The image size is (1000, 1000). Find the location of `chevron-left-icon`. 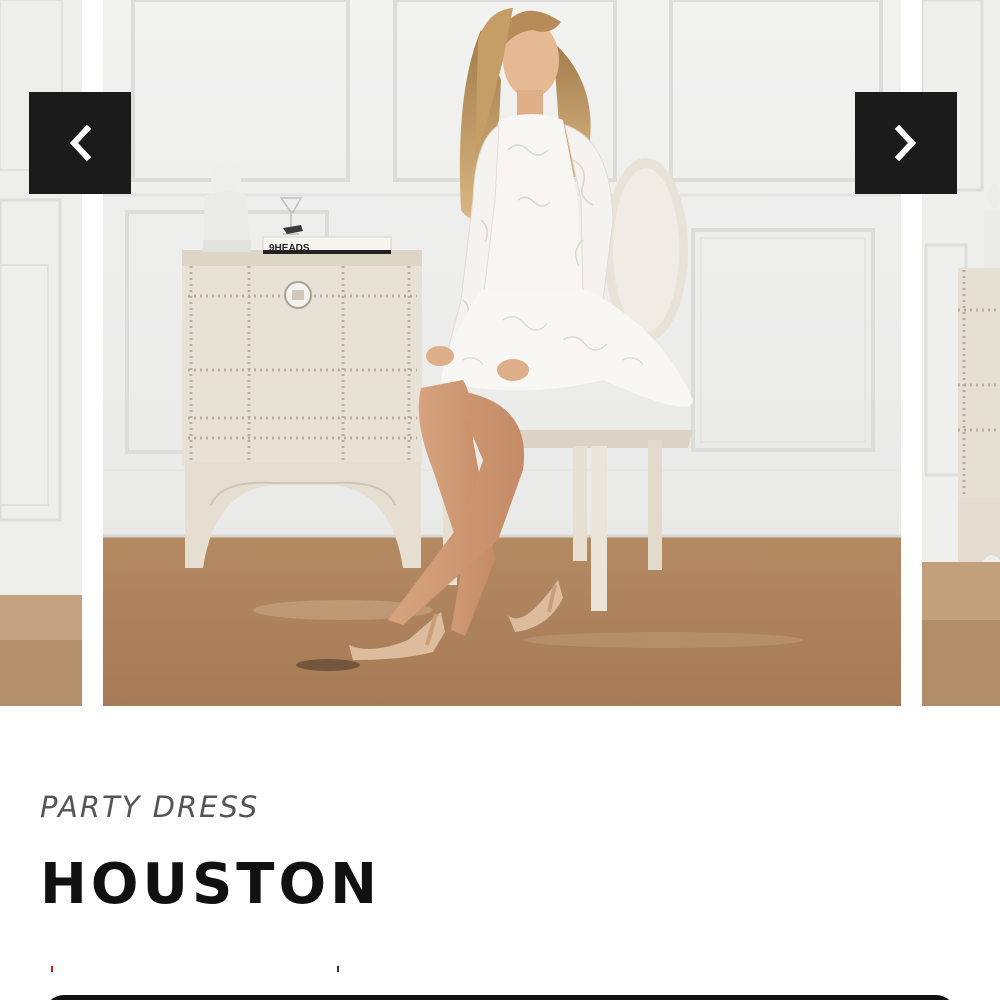

chevron-left-icon is located at coordinates (80, 143).